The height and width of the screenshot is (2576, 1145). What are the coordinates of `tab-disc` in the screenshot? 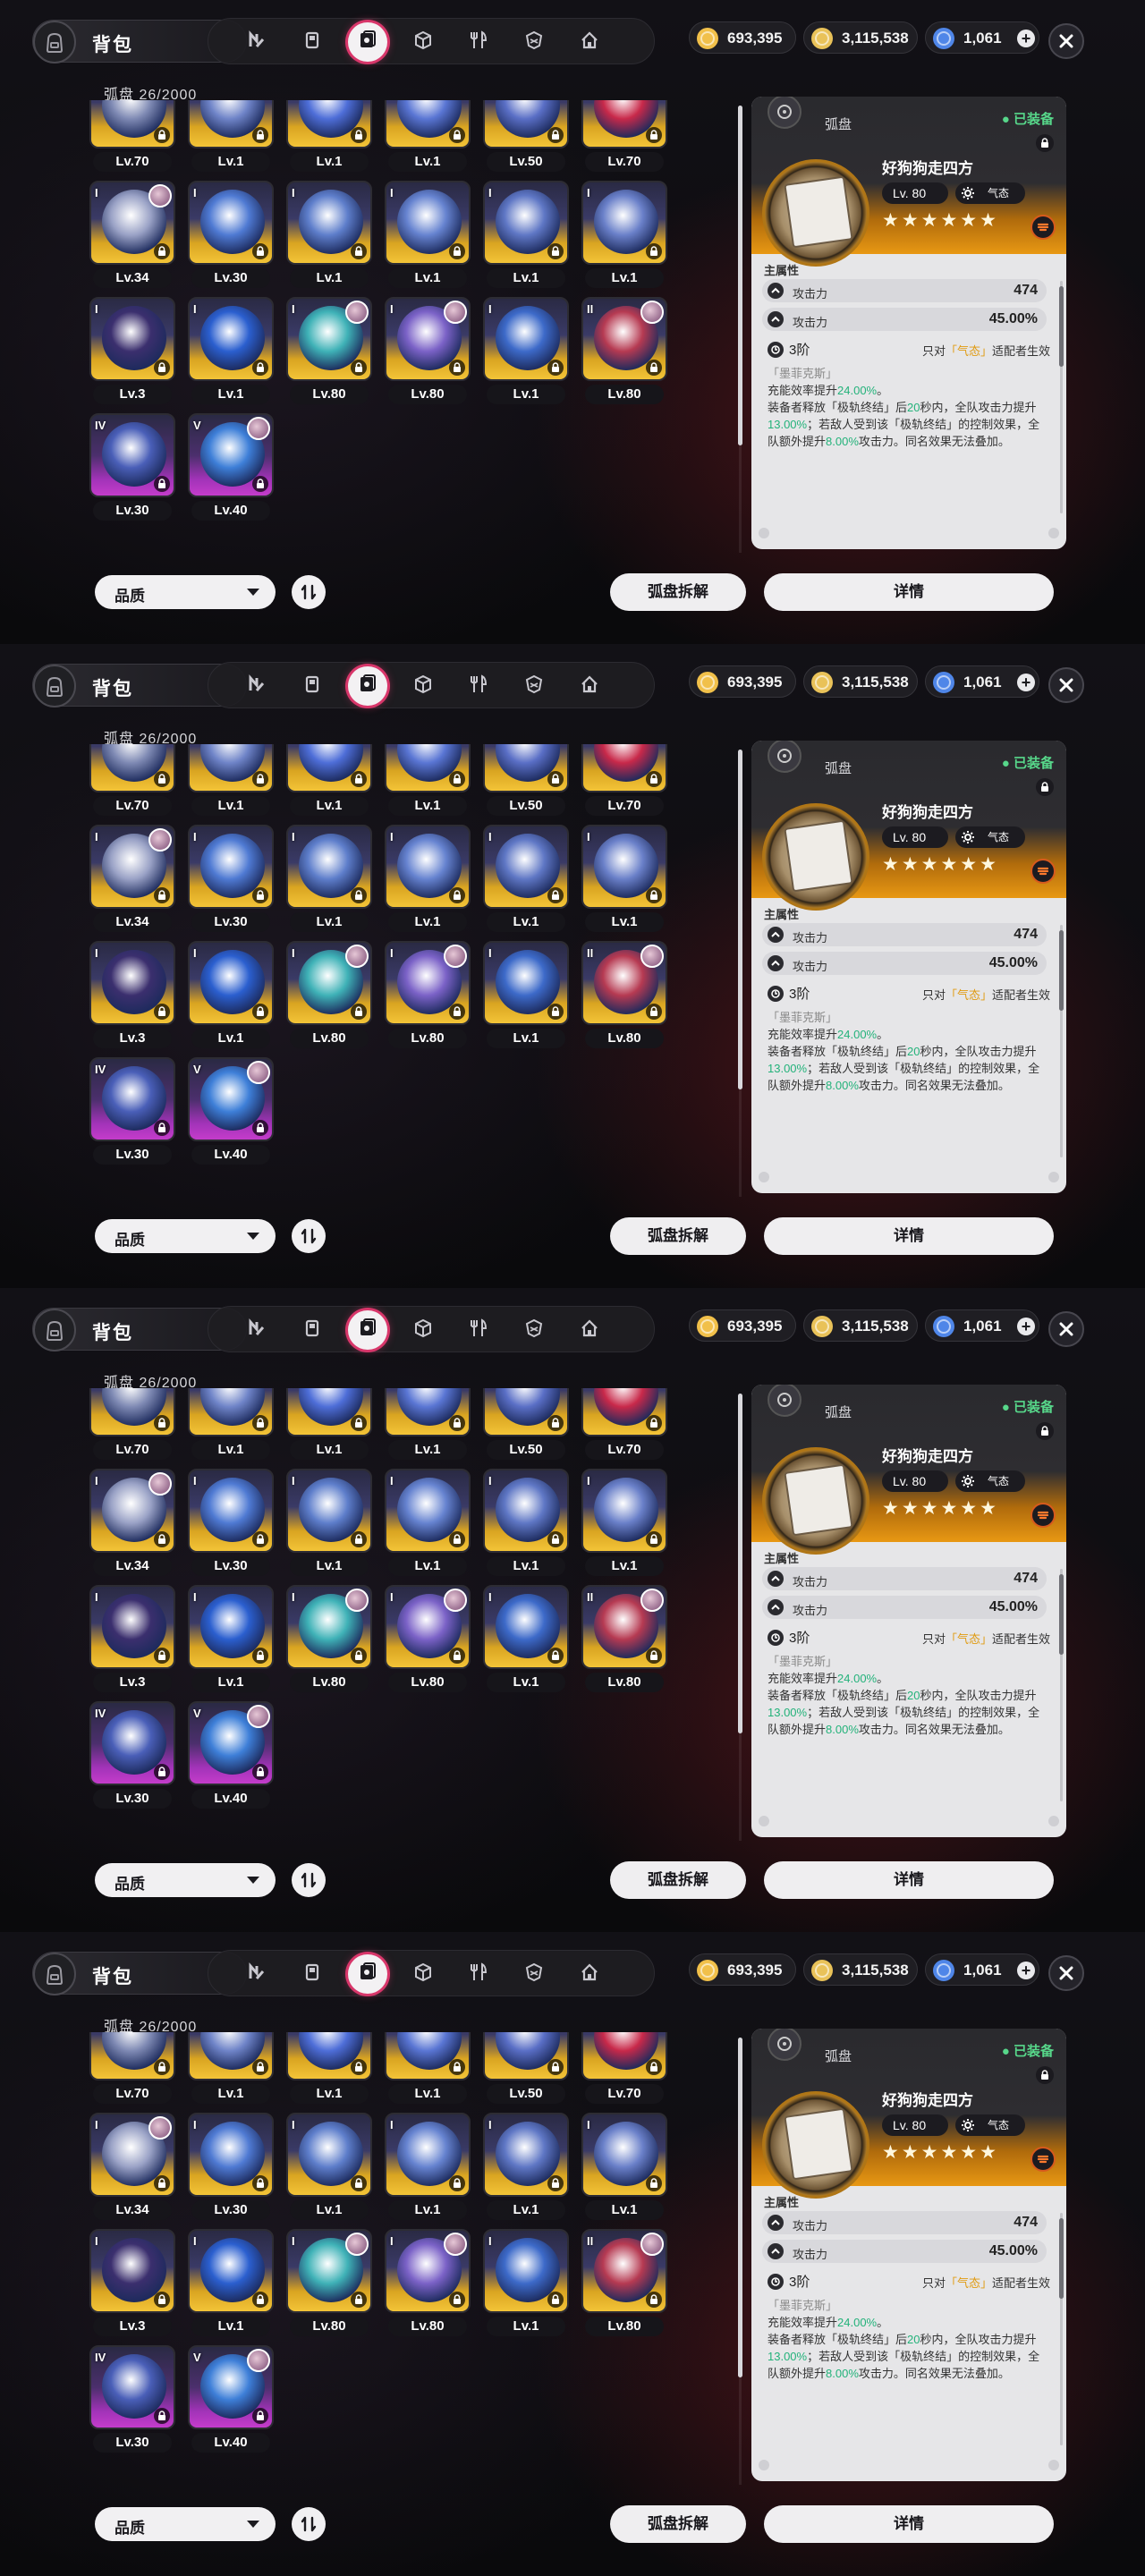 It's located at (367, 1974).